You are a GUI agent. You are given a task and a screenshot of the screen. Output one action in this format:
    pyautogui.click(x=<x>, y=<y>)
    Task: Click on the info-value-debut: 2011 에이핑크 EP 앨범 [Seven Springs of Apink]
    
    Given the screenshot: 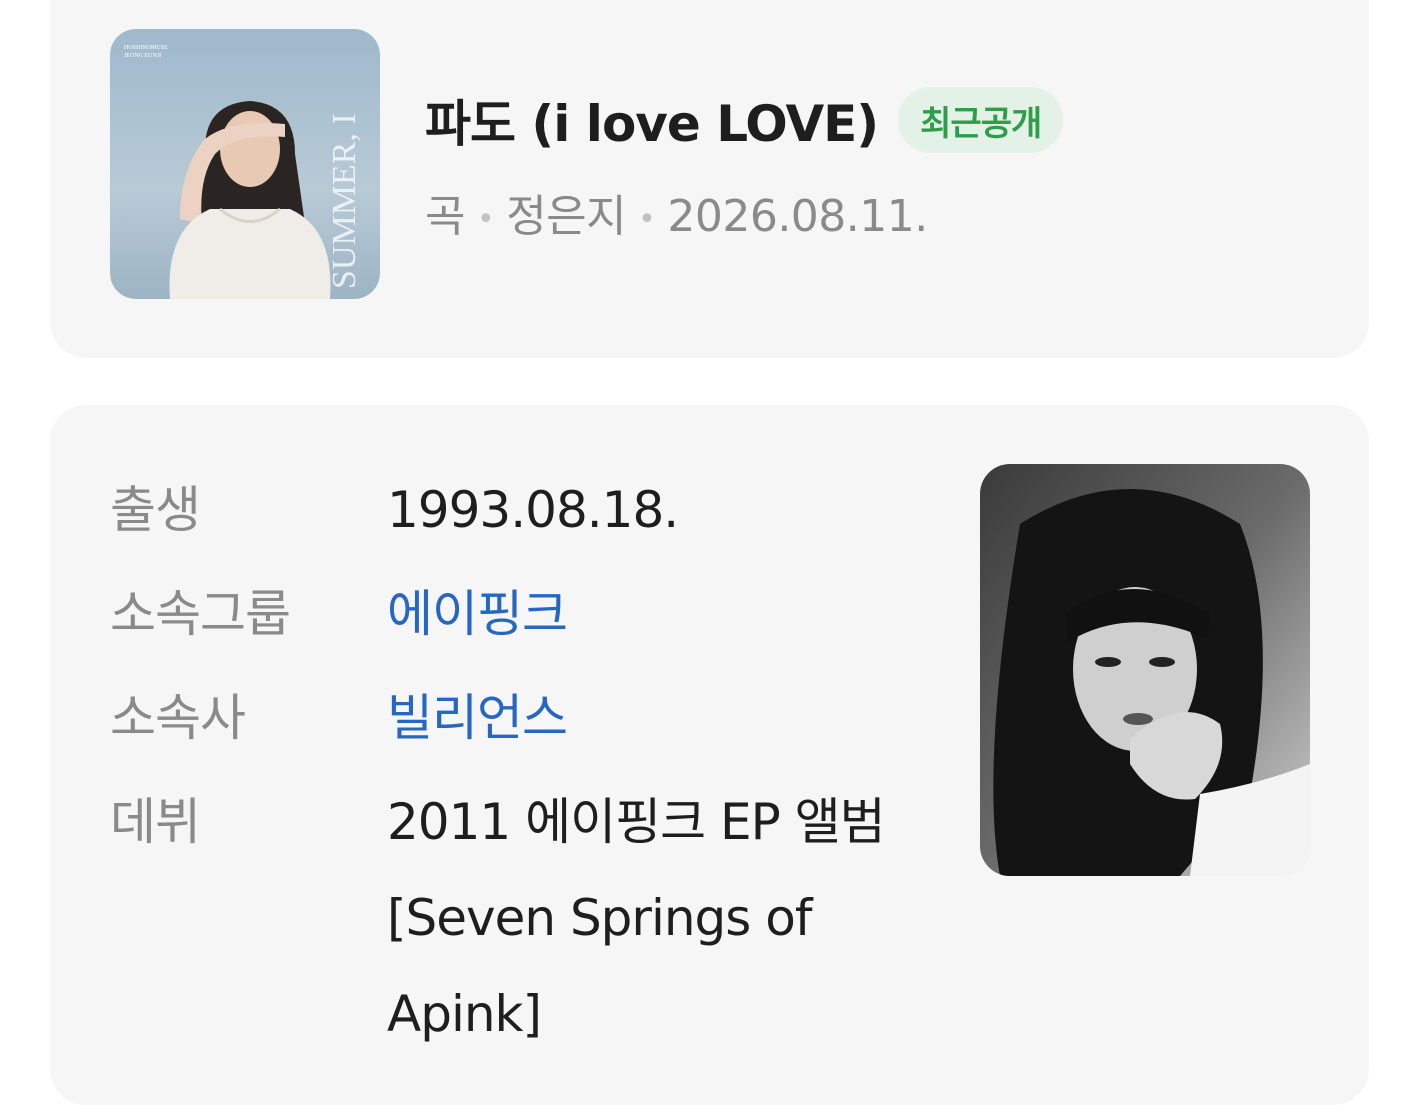 What is the action you would take?
    pyautogui.click(x=636, y=918)
    